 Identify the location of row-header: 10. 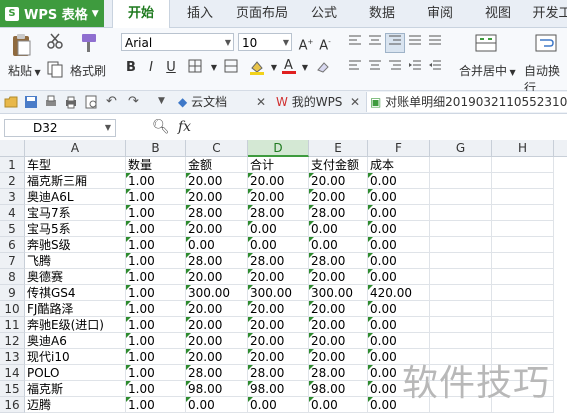
(12, 309).